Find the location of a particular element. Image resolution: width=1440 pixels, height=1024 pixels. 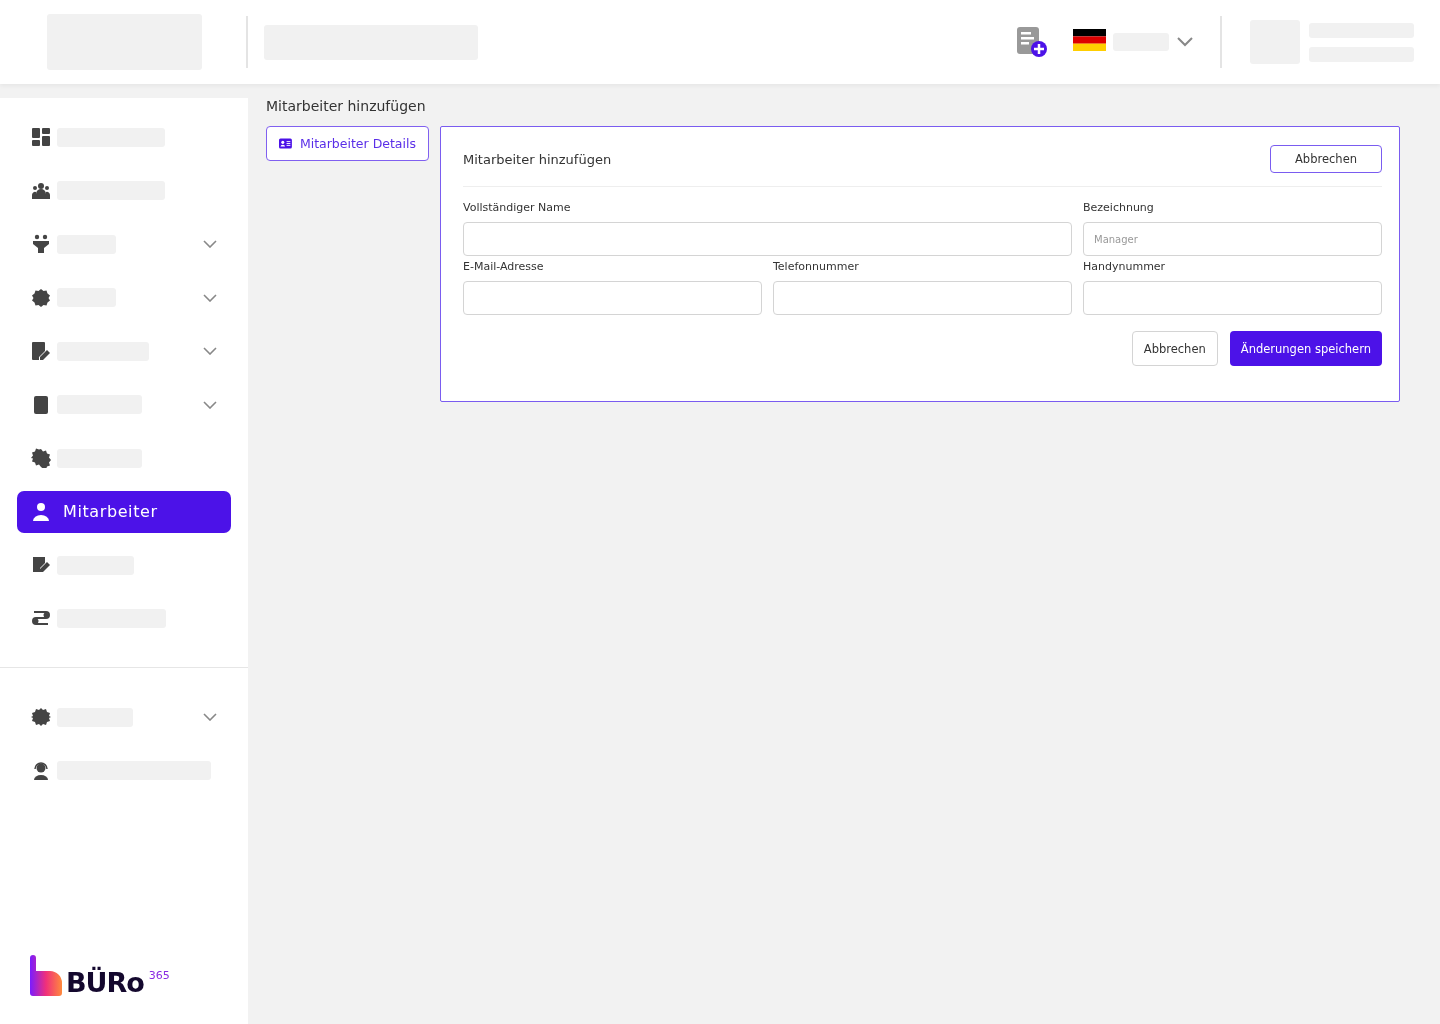

save-button: Änderungen speichern is located at coordinates (1305, 348).